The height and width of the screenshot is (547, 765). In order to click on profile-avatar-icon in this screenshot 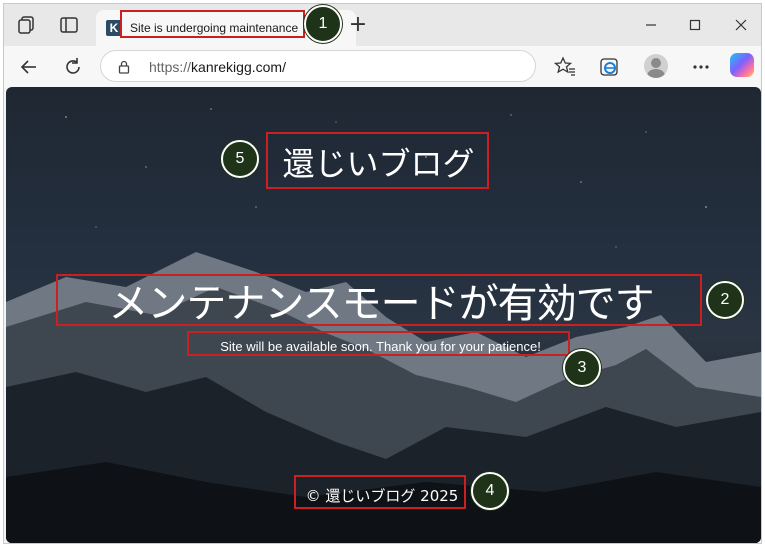, I will do `click(656, 66)`.